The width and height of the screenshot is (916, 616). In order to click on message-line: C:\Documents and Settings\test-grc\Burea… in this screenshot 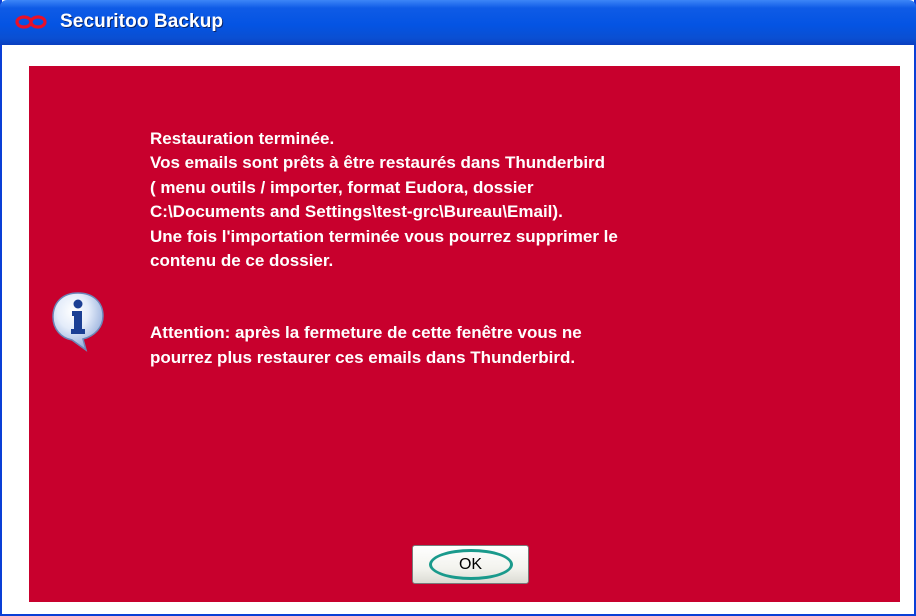, I will do `click(356, 212)`.